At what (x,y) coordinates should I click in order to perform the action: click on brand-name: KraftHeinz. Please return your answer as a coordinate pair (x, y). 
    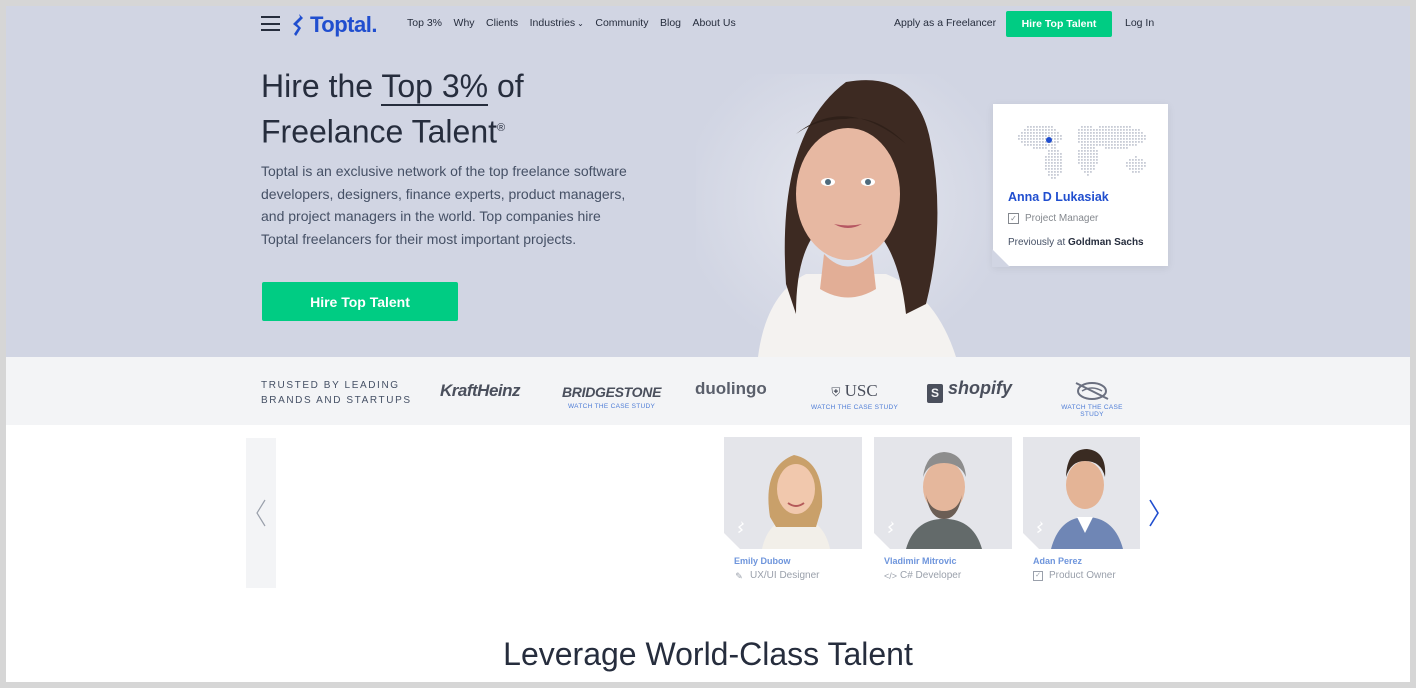
    Looking at the image, I should click on (480, 390).